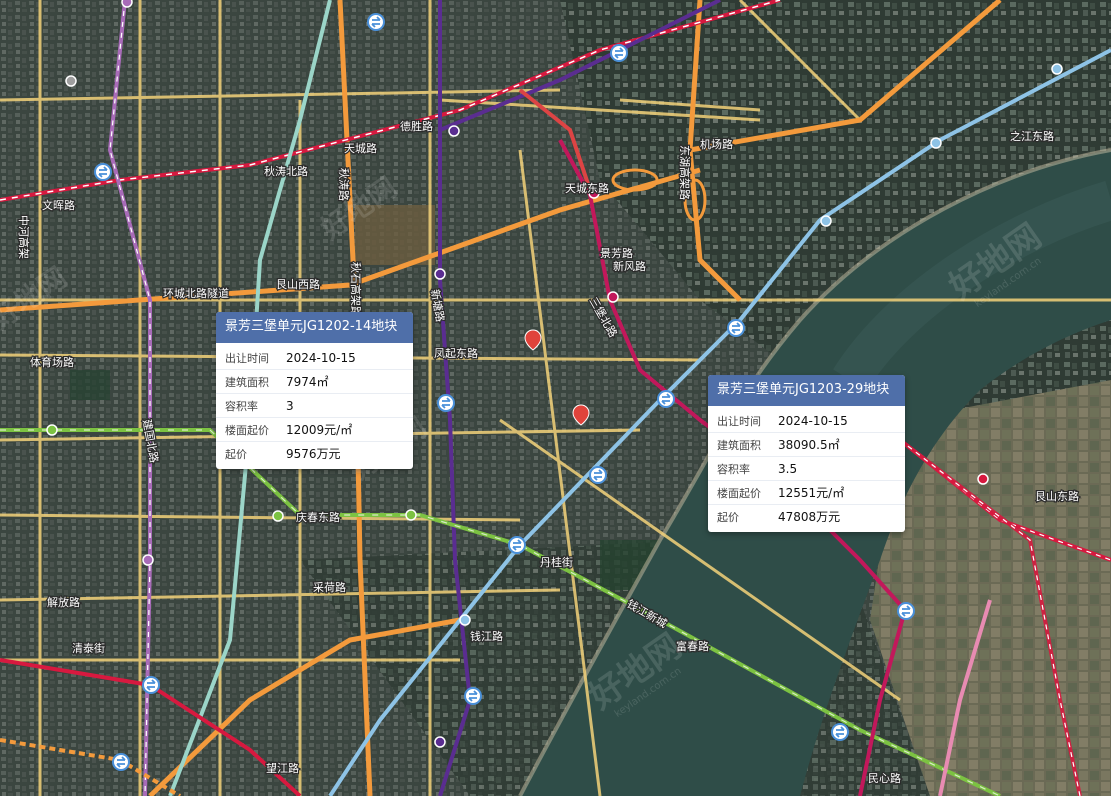 Image resolution: width=1111 pixels, height=796 pixels. I want to click on road-label: 凤起东路, so click(456, 353).